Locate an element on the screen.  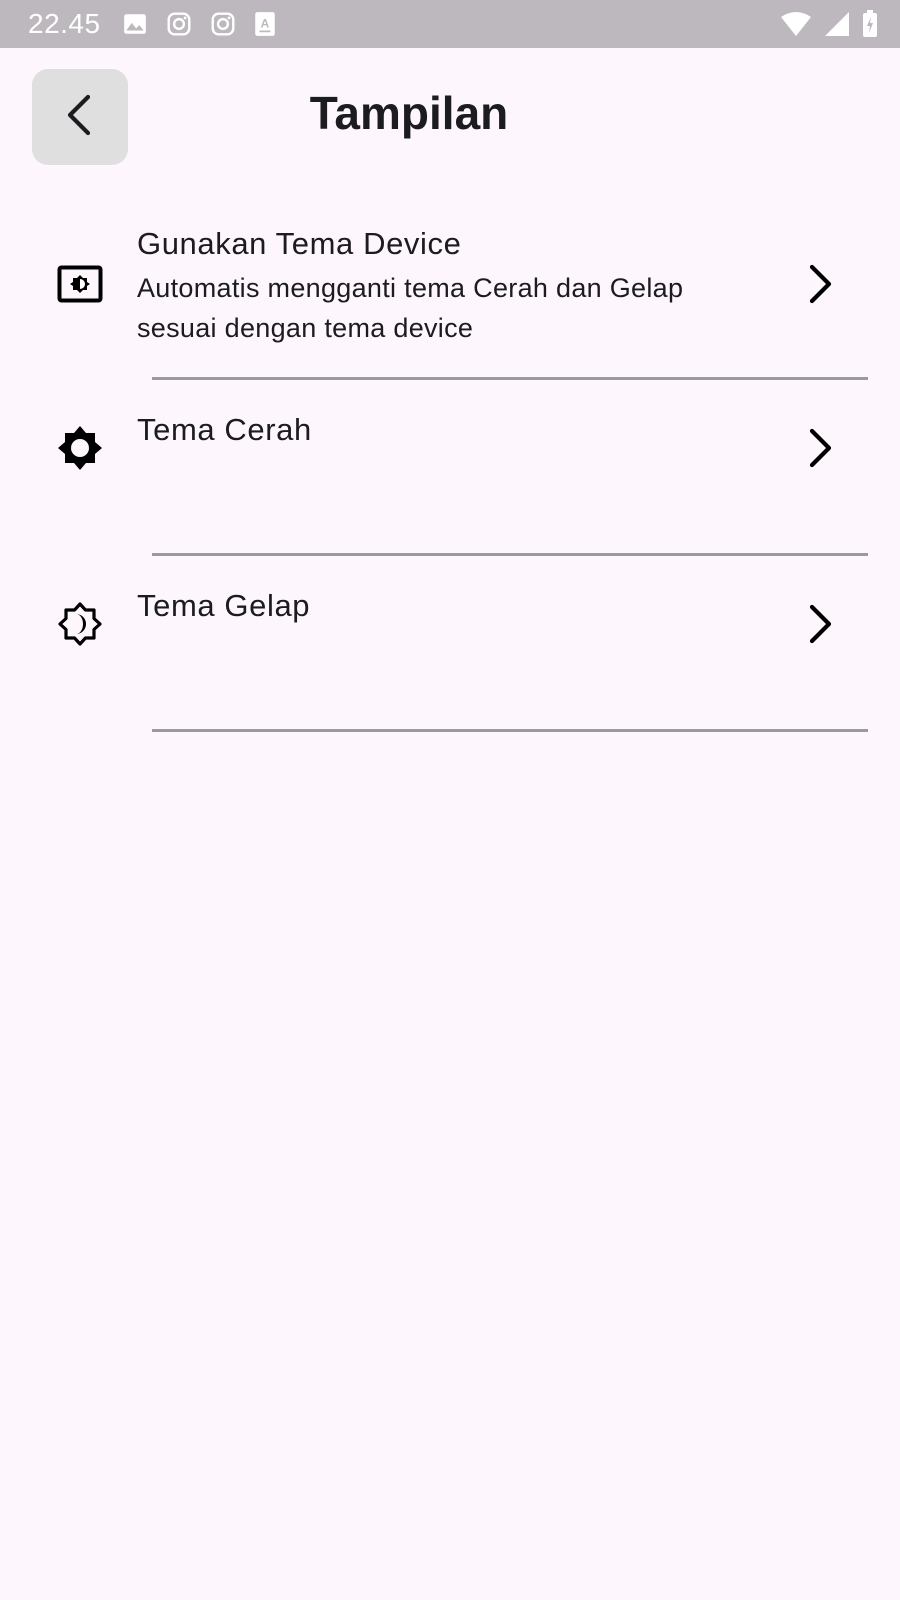
brightness-high-icon is located at coordinates (80, 448).